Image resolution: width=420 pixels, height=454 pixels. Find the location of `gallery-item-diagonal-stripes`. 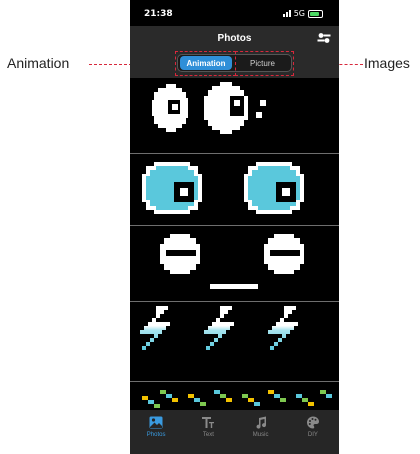

gallery-item-diagonal-stripes is located at coordinates (234, 396).